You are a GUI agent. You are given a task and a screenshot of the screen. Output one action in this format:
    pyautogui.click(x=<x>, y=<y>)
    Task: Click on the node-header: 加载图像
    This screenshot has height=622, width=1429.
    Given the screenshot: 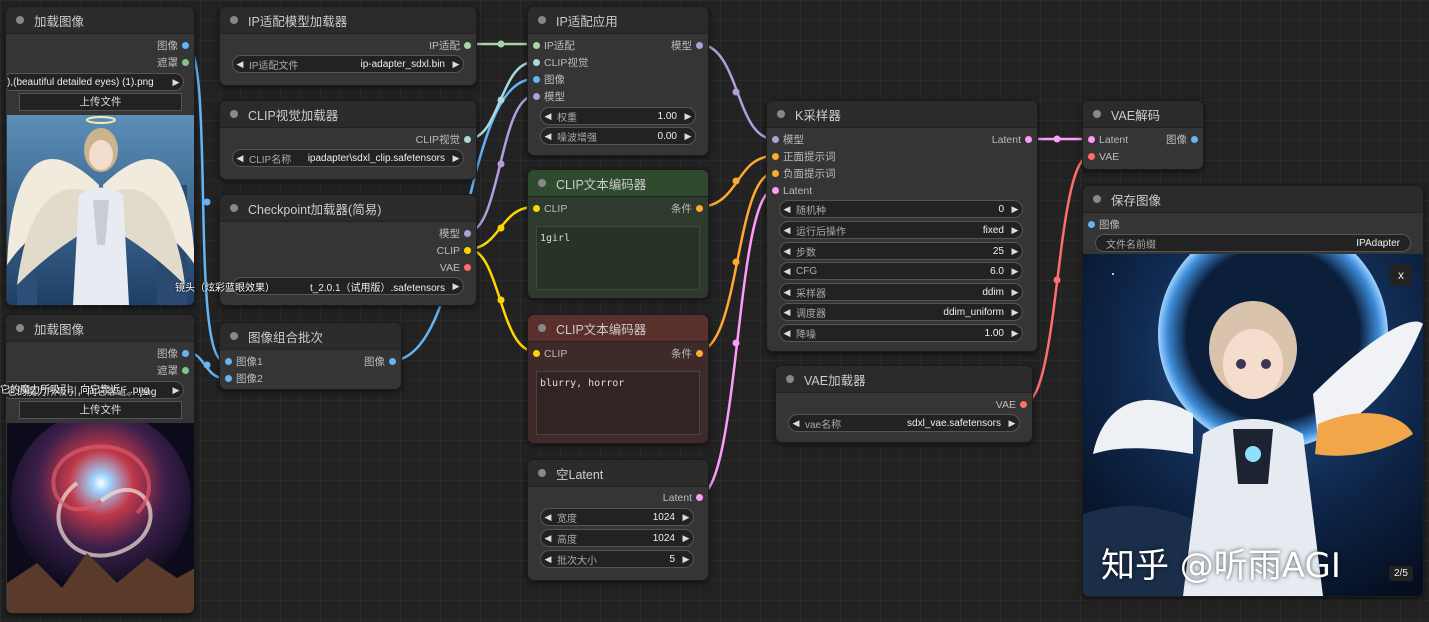 What is the action you would take?
    pyautogui.click(x=100, y=20)
    